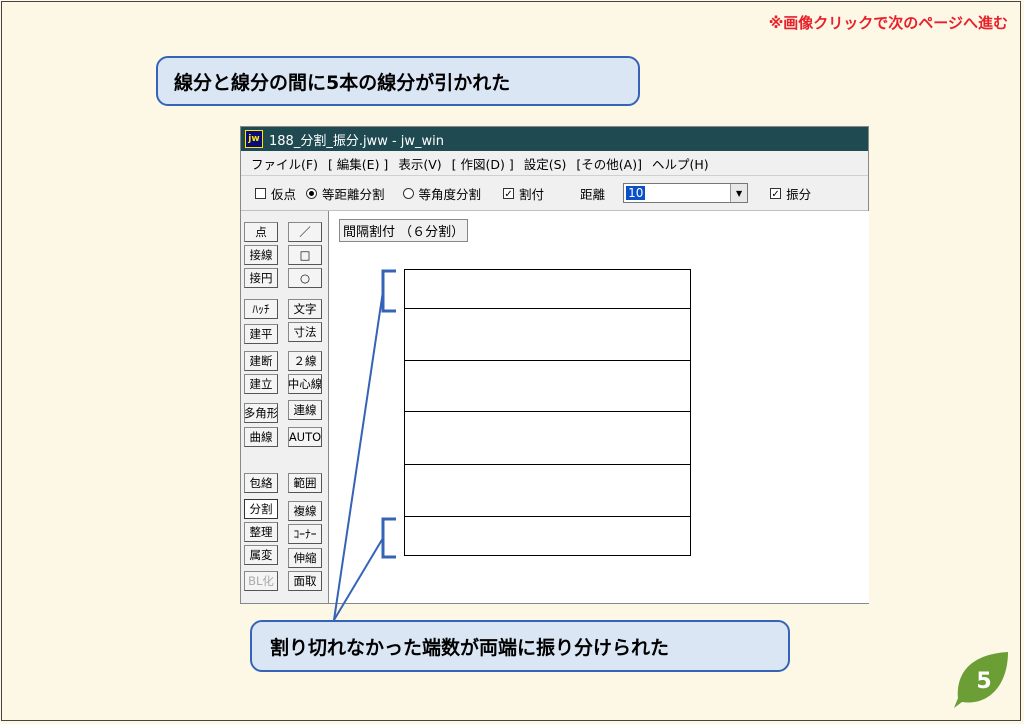 This screenshot has width=1024, height=724. I want to click on pointer-line-top, so click(358, 455).